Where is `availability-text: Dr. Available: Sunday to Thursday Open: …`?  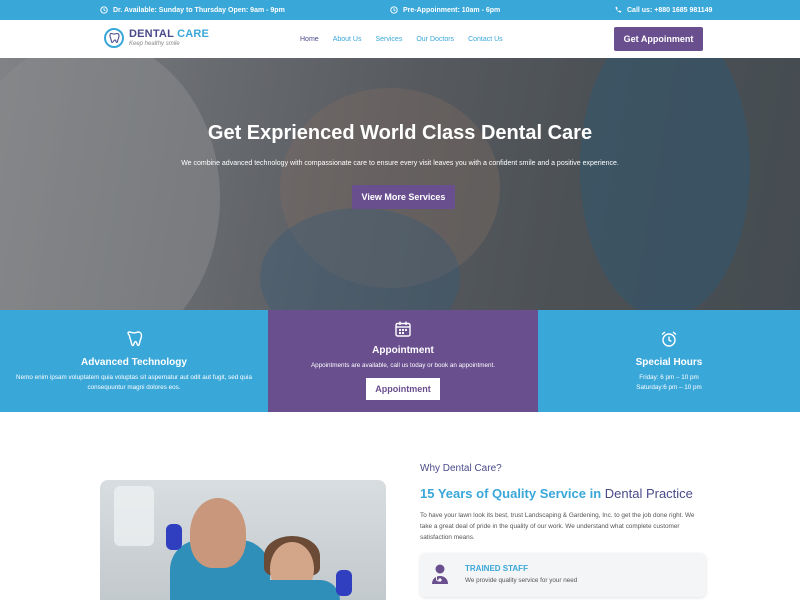
availability-text: Dr. Available: Sunday to Thursday Open: … is located at coordinates (199, 10).